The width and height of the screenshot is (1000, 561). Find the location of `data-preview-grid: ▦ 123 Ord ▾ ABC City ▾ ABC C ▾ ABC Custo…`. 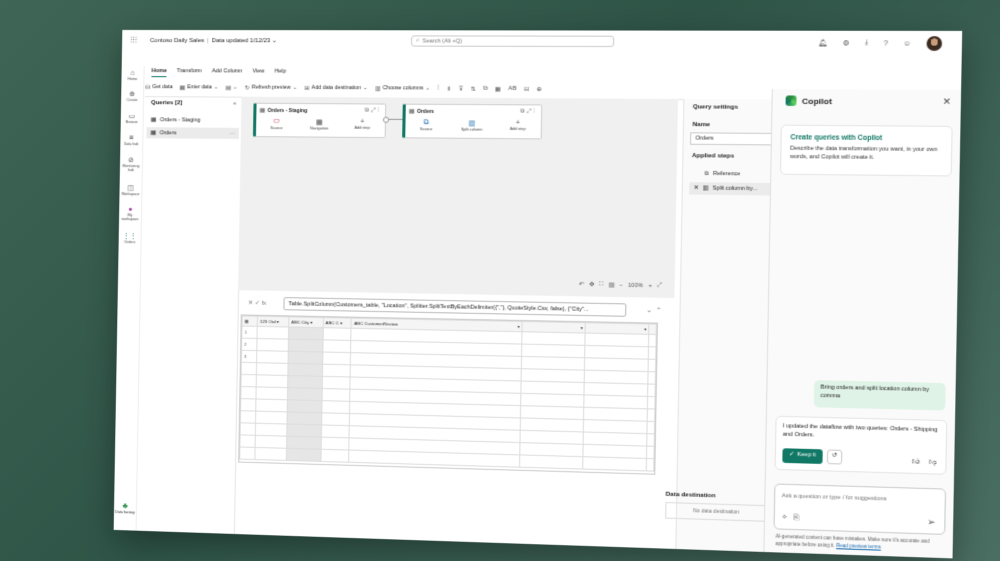

data-preview-grid: ▦ 123 Ord ▾ ABC City ▾ ABC C ▾ ABC Custo… is located at coordinates (448, 394).